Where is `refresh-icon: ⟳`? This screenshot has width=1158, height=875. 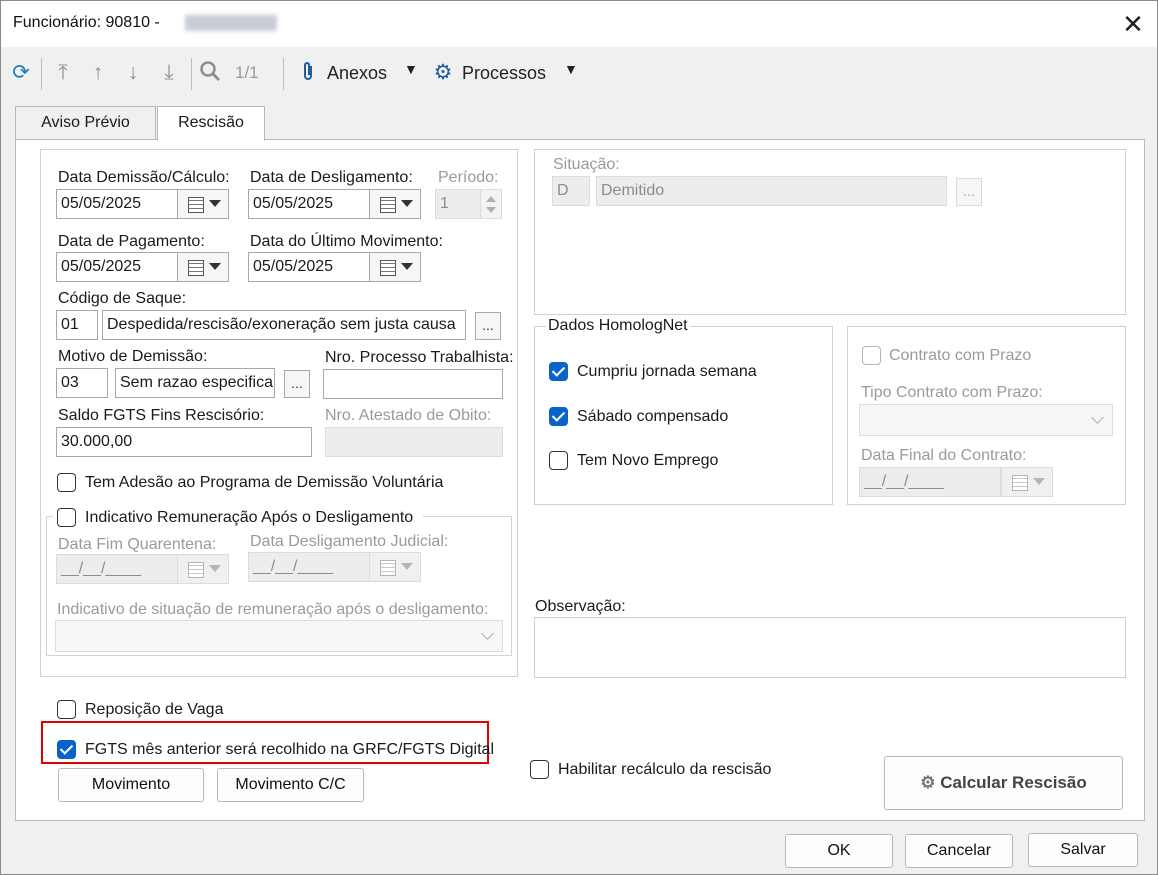 refresh-icon: ⟳ is located at coordinates (21, 73).